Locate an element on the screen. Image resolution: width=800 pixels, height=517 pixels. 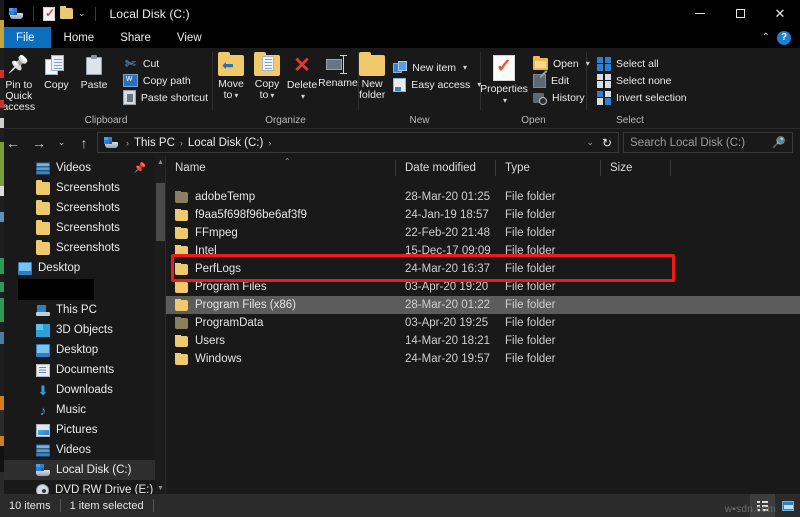
edit-button: Edit is located at coordinates (561, 80).